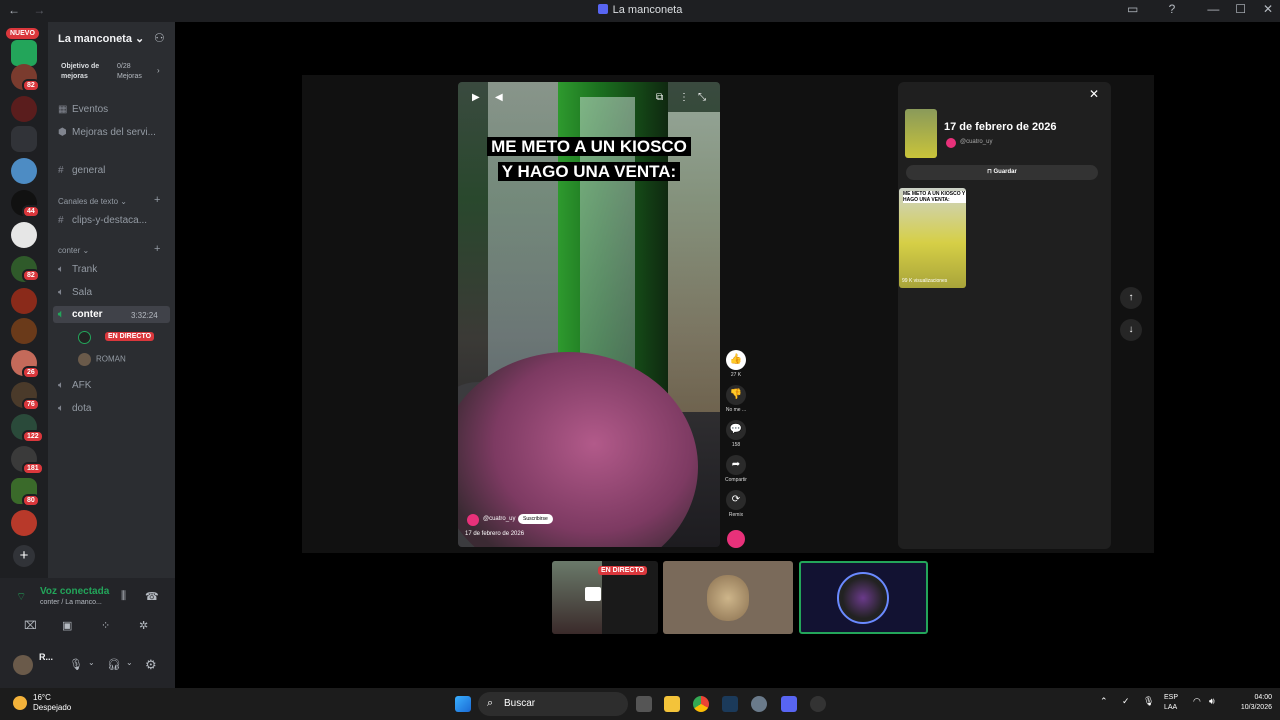  What do you see at coordinates (684, 97) in the screenshot?
I see `more-icon: ⋮` at bounding box center [684, 97].